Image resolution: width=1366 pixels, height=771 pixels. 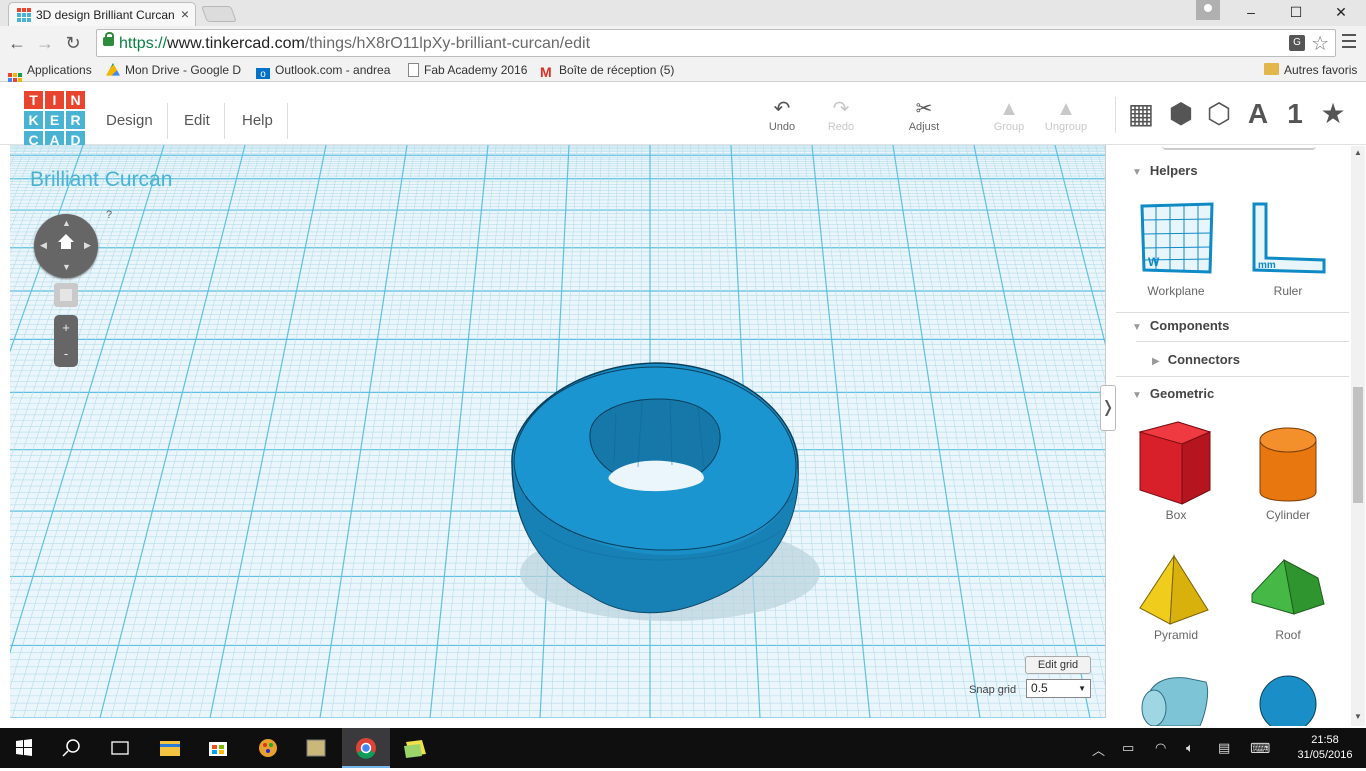 What do you see at coordinates (1208, 10) in the screenshot?
I see `user-profile-icon` at bounding box center [1208, 10].